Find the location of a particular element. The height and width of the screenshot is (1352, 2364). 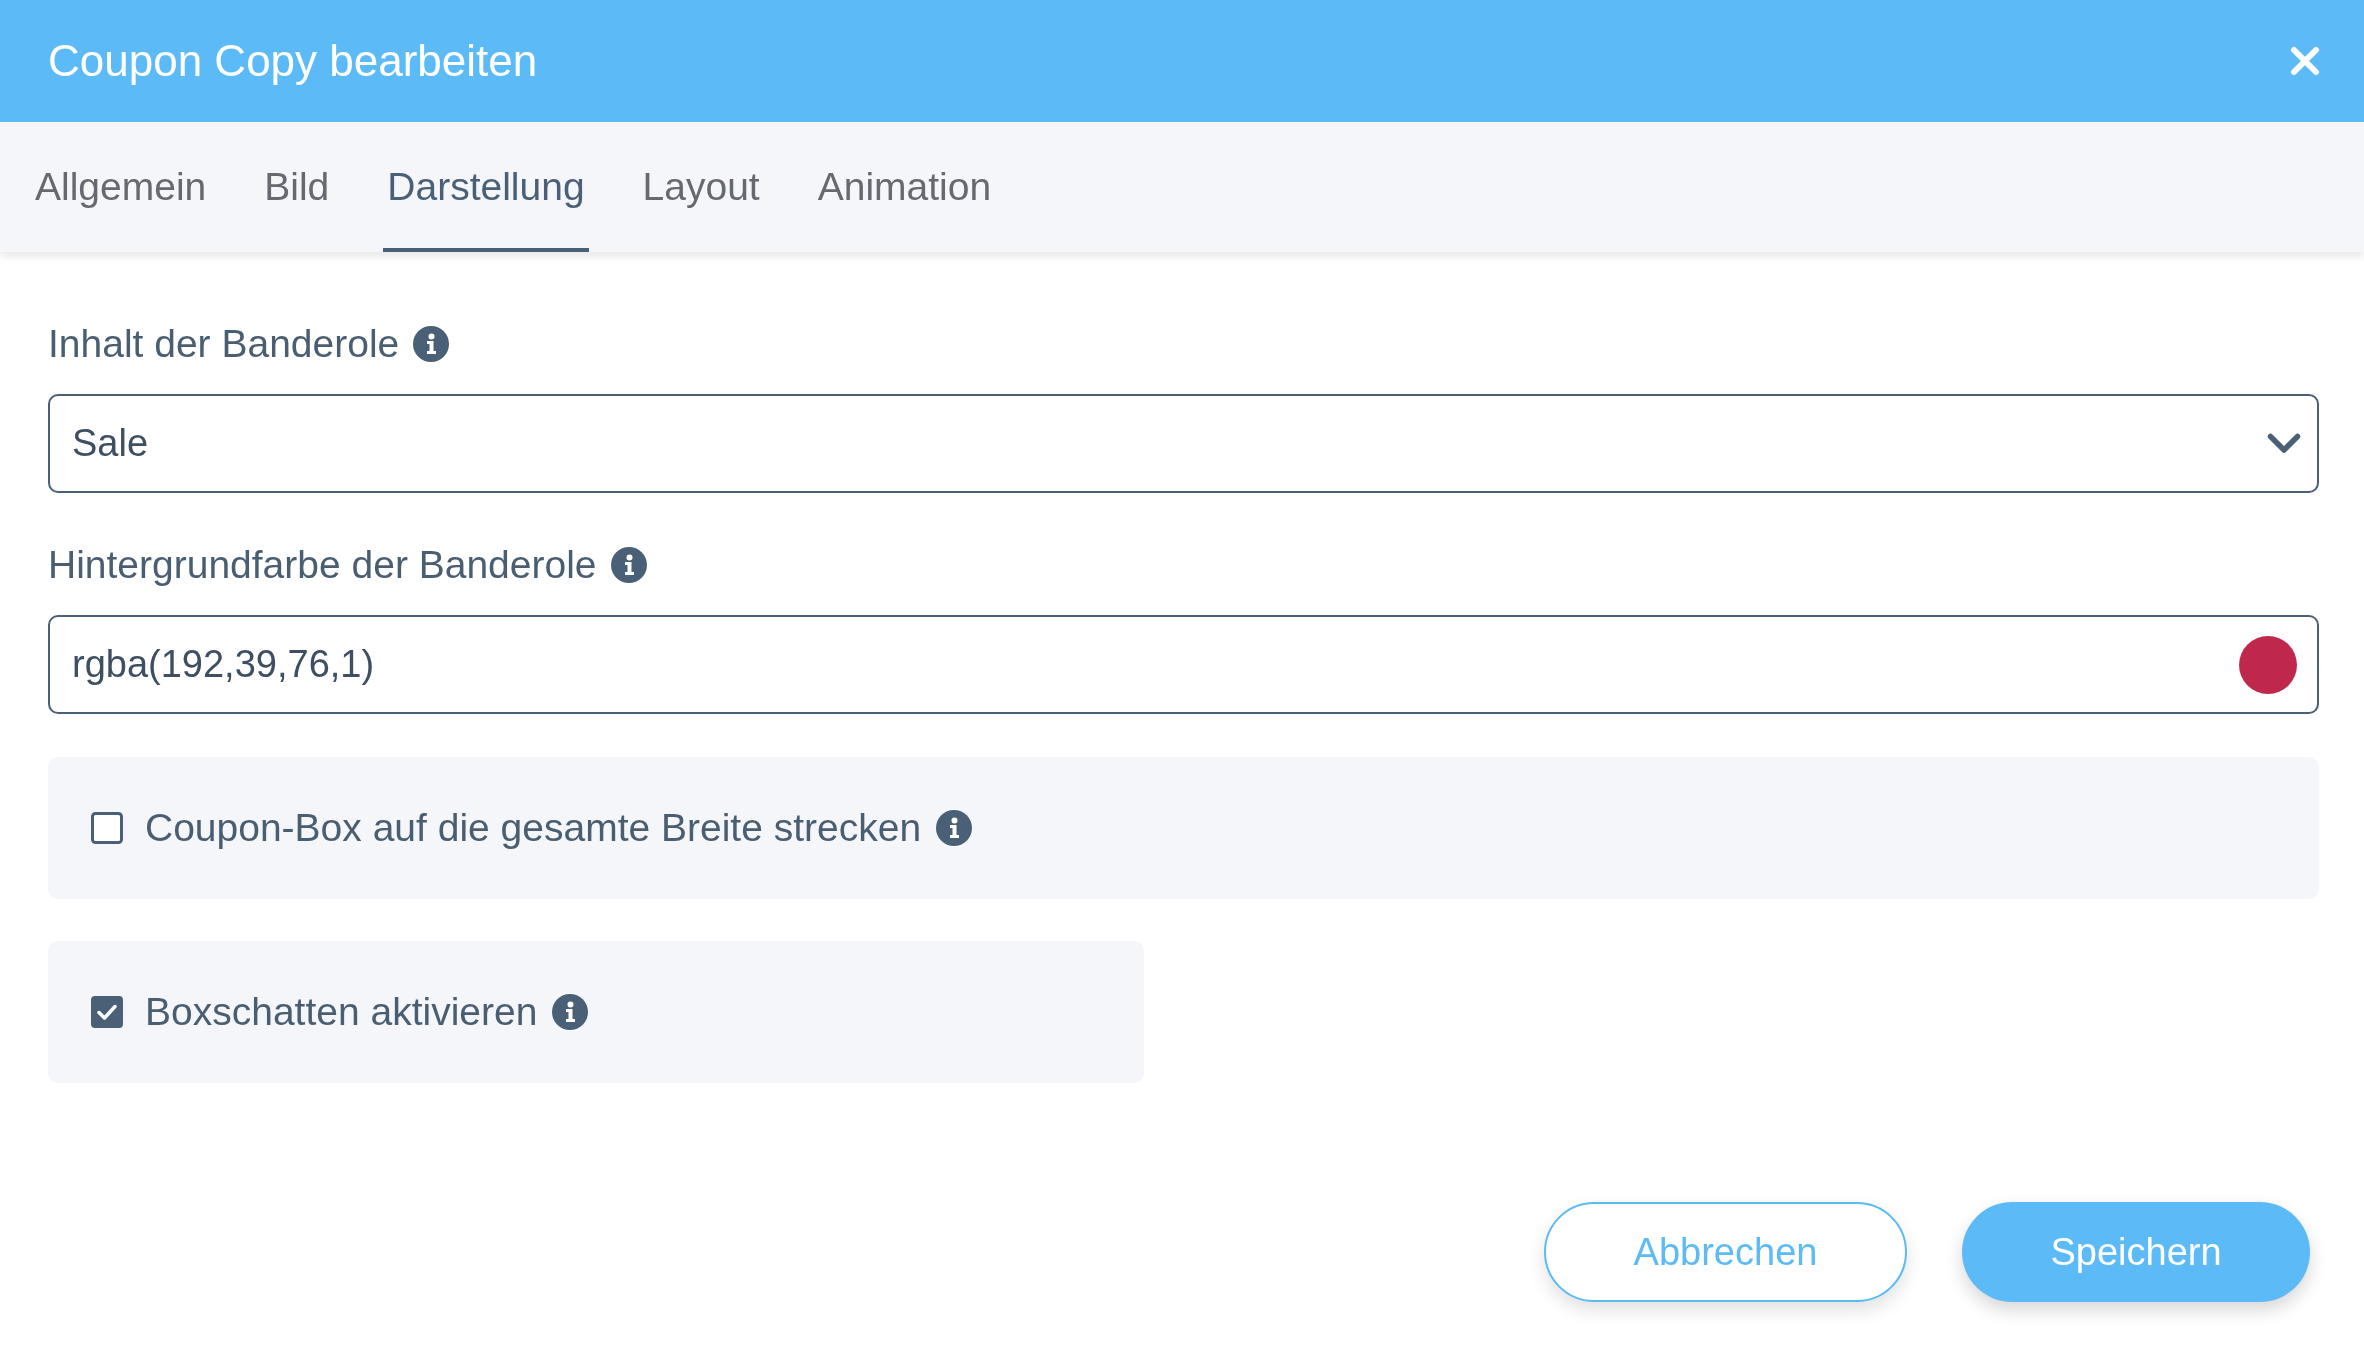

color-field: rgba(192,39,76,1) is located at coordinates (1183, 664).